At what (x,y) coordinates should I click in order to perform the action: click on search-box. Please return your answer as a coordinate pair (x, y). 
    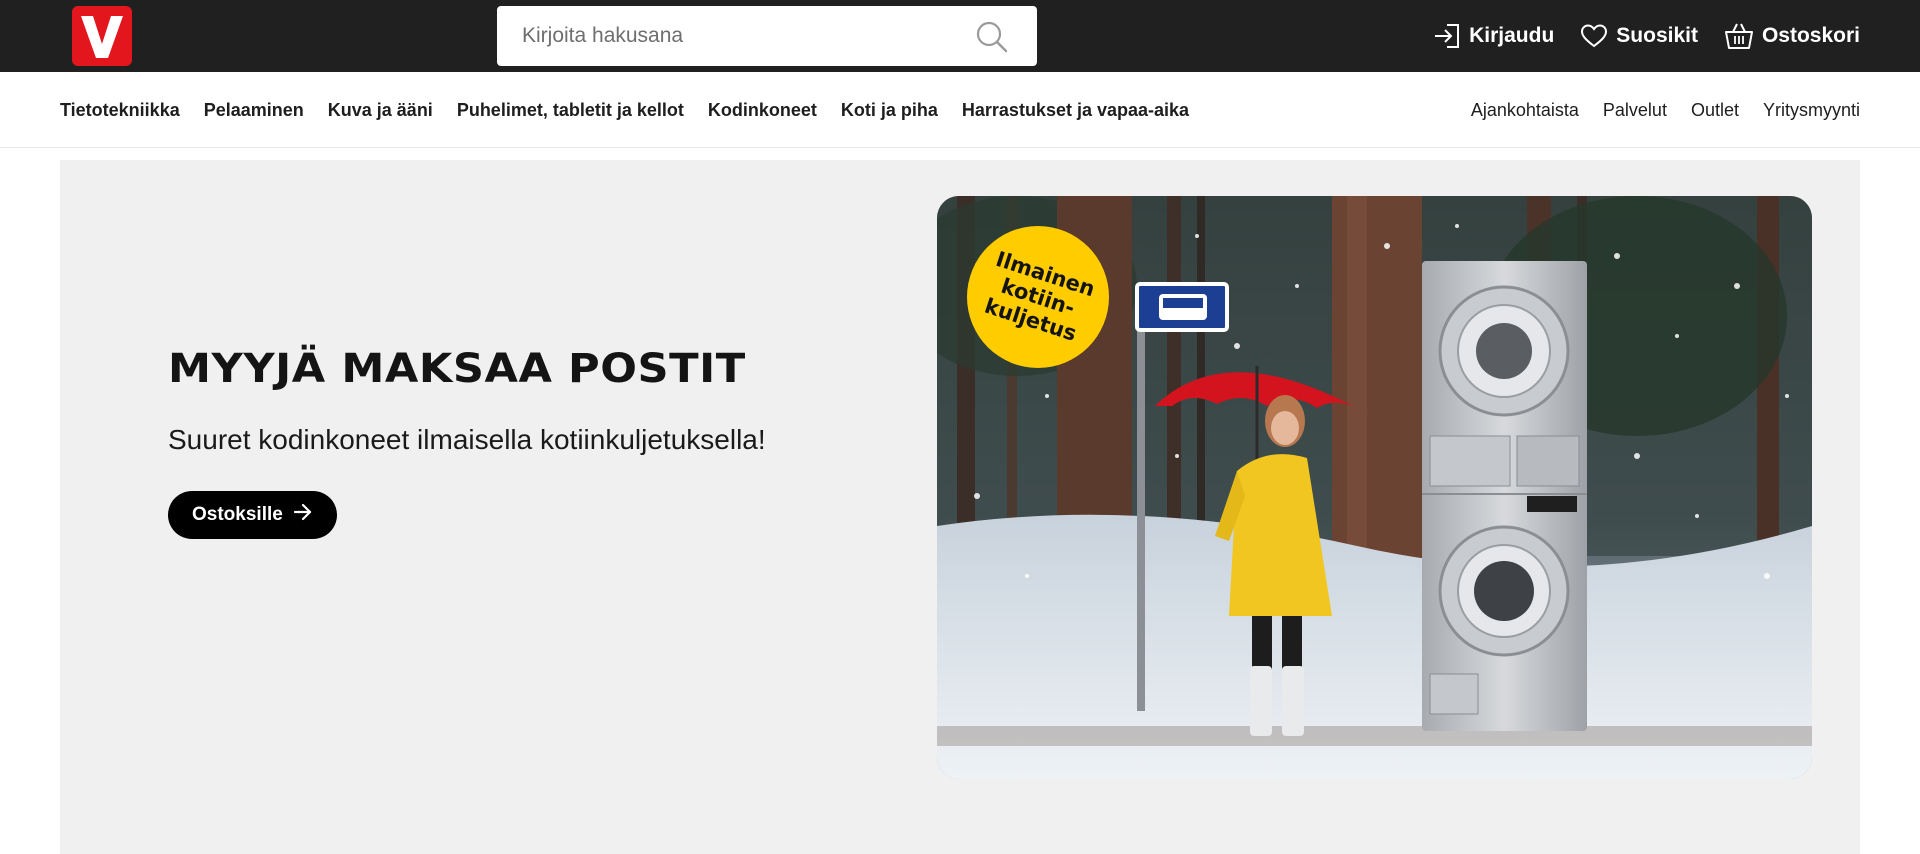
    Looking at the image, I should click on (767, 36).